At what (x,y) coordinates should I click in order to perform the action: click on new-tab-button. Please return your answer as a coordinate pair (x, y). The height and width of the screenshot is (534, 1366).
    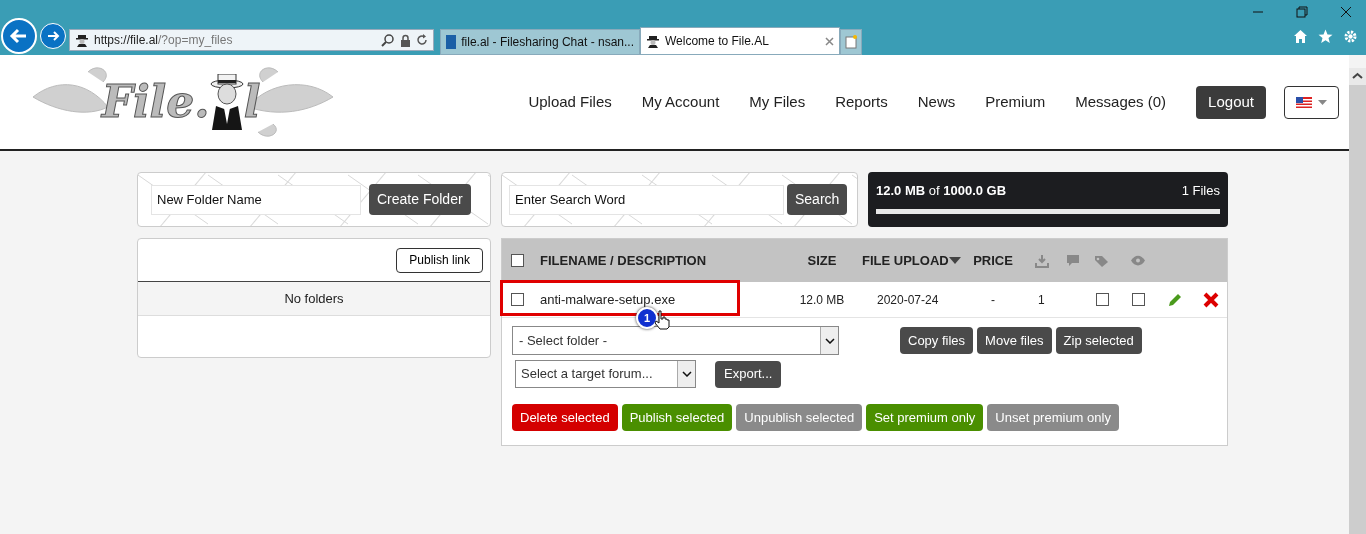
    Looking at the image, I should click on (851, 42).